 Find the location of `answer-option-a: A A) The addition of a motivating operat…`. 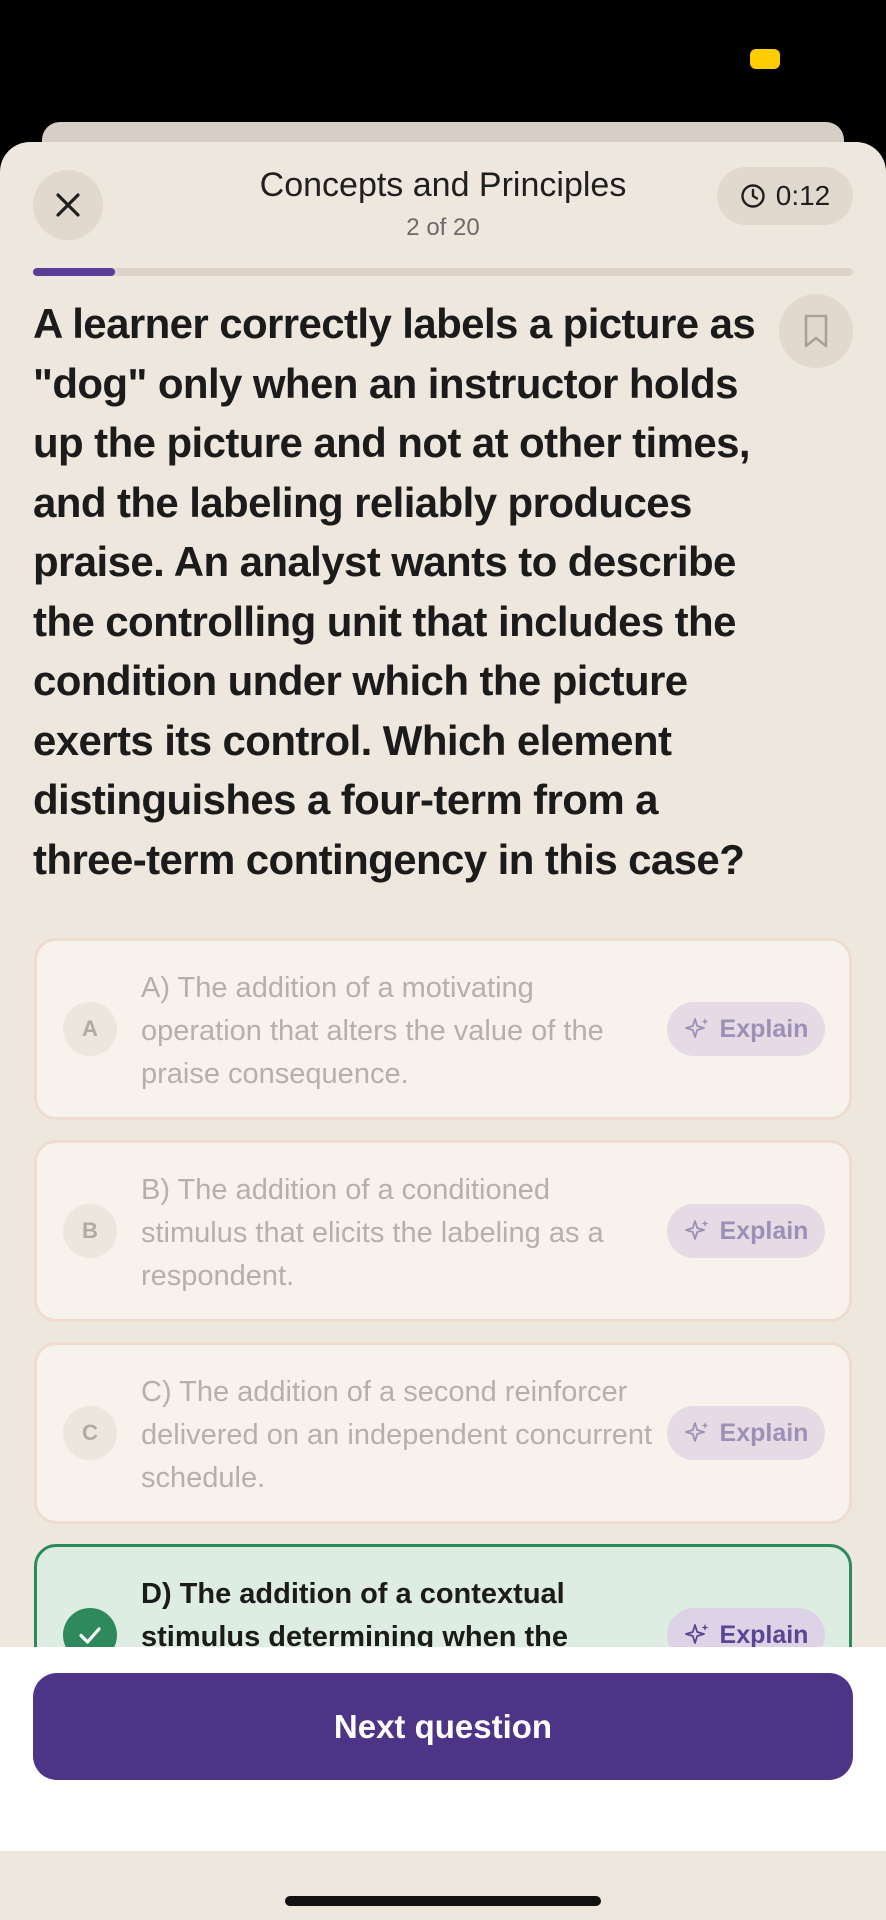

answer-option-a: A A) The addition of a motivating operat… is located at coordinates (443, 1029).